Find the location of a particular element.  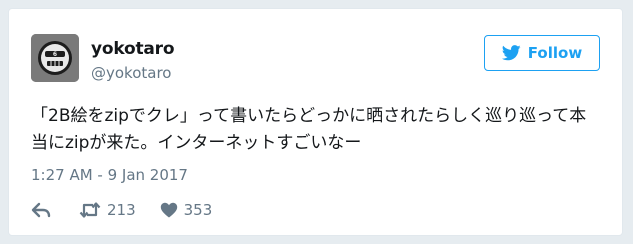

reply-button is located at coordinates (41, 210).